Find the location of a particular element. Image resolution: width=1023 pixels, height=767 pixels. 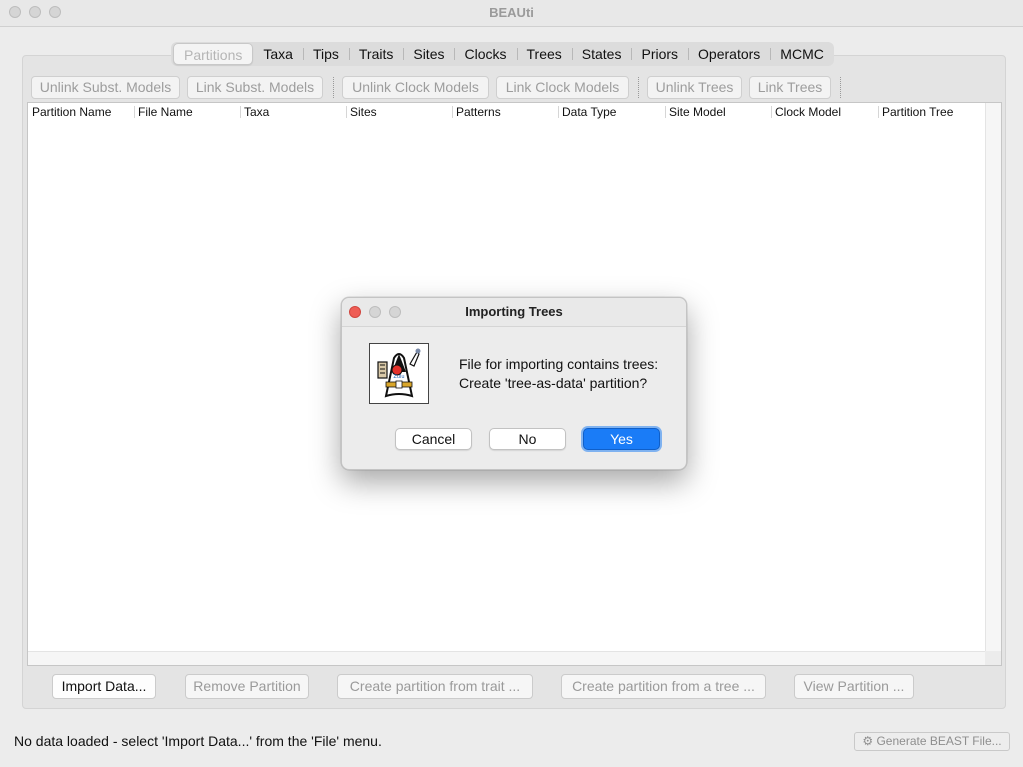

dialog-titlebar: Importing Trees is located at coordinates (514, 312).